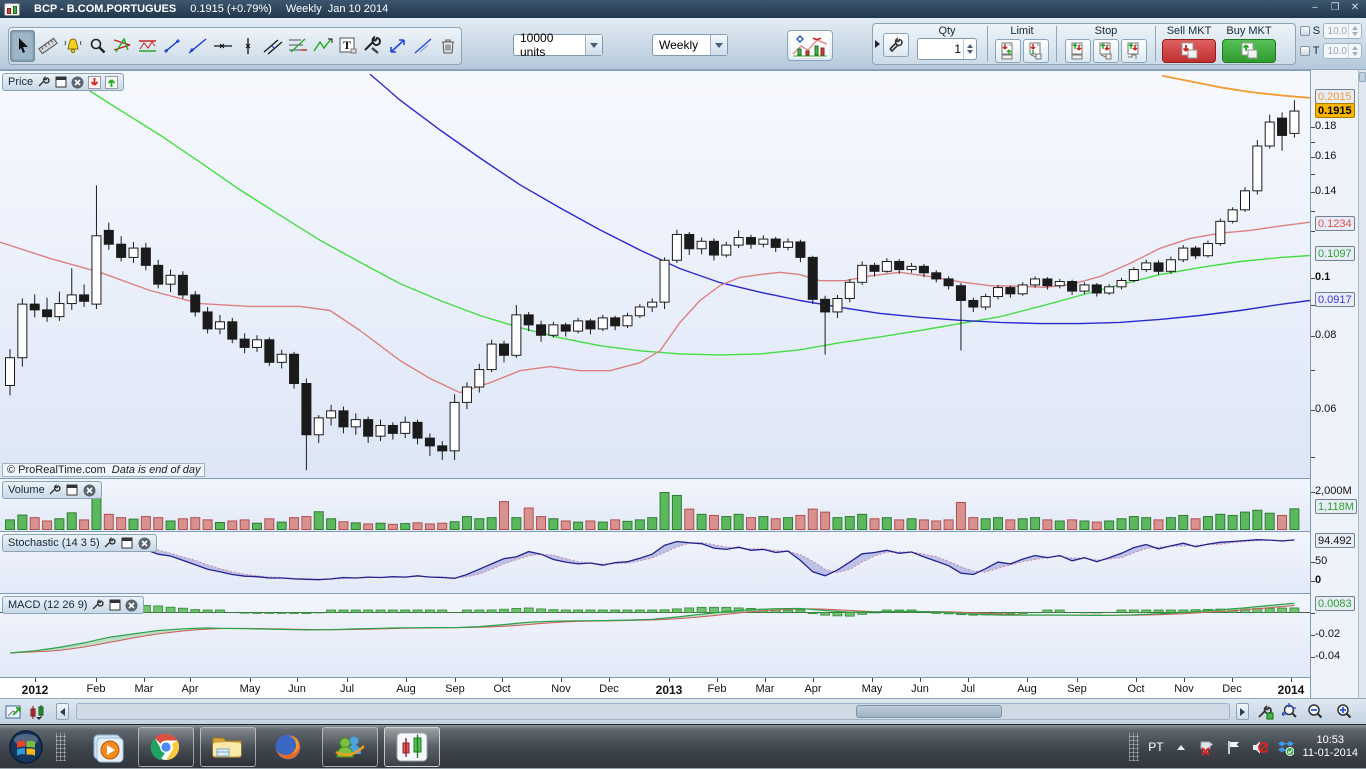  I want to click on qty-input: 1, so click(947, 49).